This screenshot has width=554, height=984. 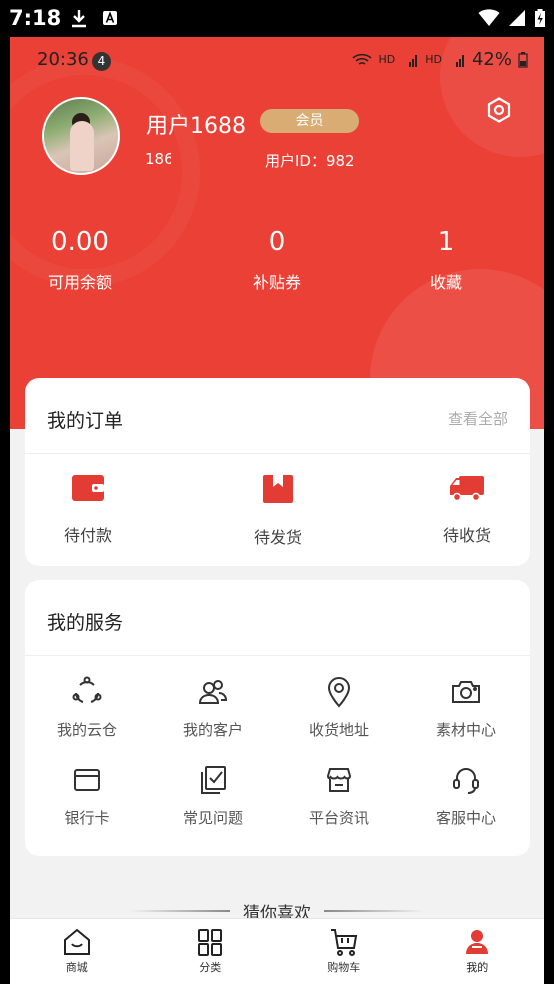 I want to click on tab-cart: 购物车, so click(x=344, y=951).